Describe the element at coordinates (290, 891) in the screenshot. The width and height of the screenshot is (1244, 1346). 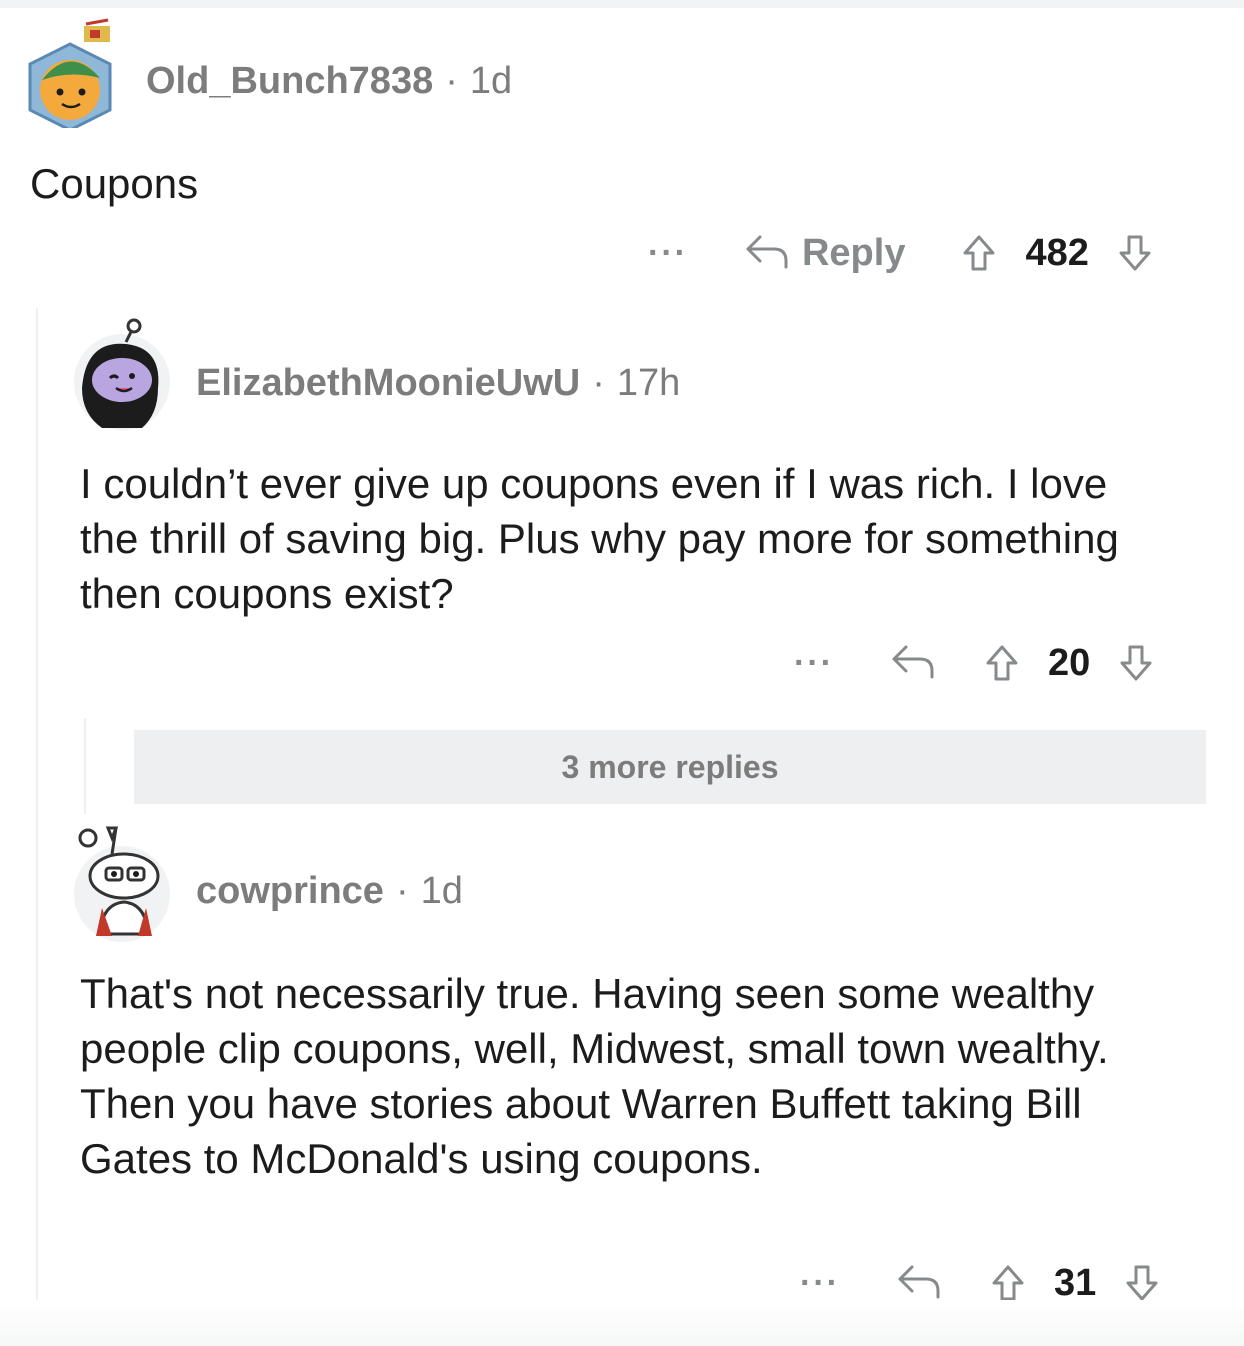
I see `comment-3-author: cowprince` at that location.